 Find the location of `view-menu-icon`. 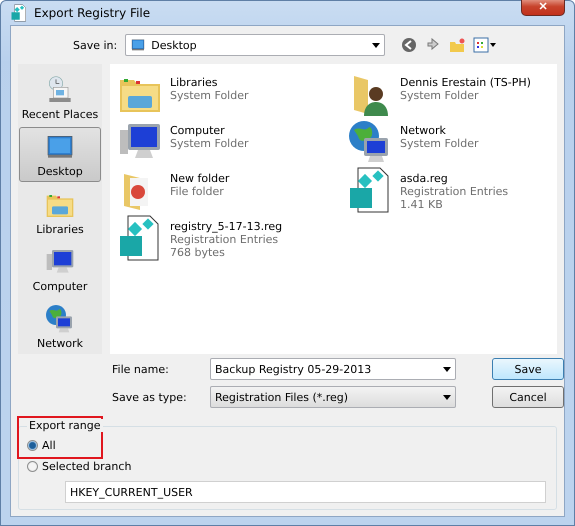

view-menu-icon is located at coordinates (485, 45).